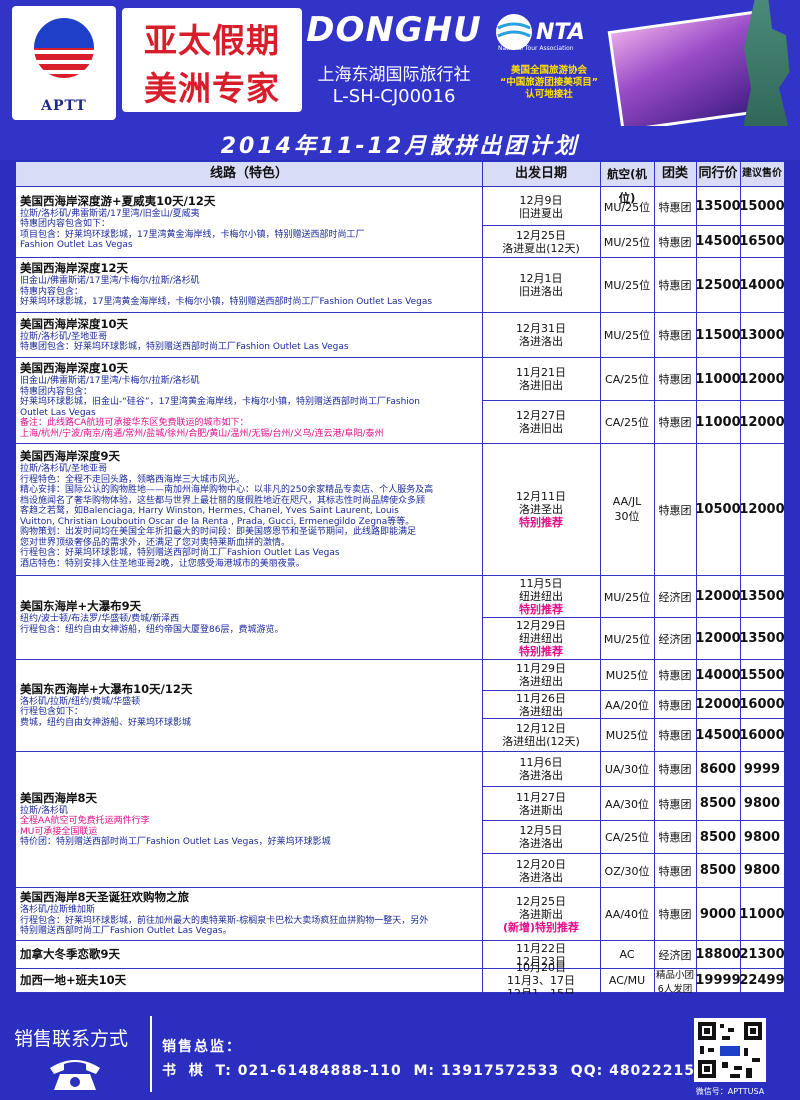 The width and height of the screenshot is (800, 1100). What do you see at coordinates (541, 980) in the screenshot?
I see `departure-route-line: 11月3、17日` at bounding box center [541, 980].